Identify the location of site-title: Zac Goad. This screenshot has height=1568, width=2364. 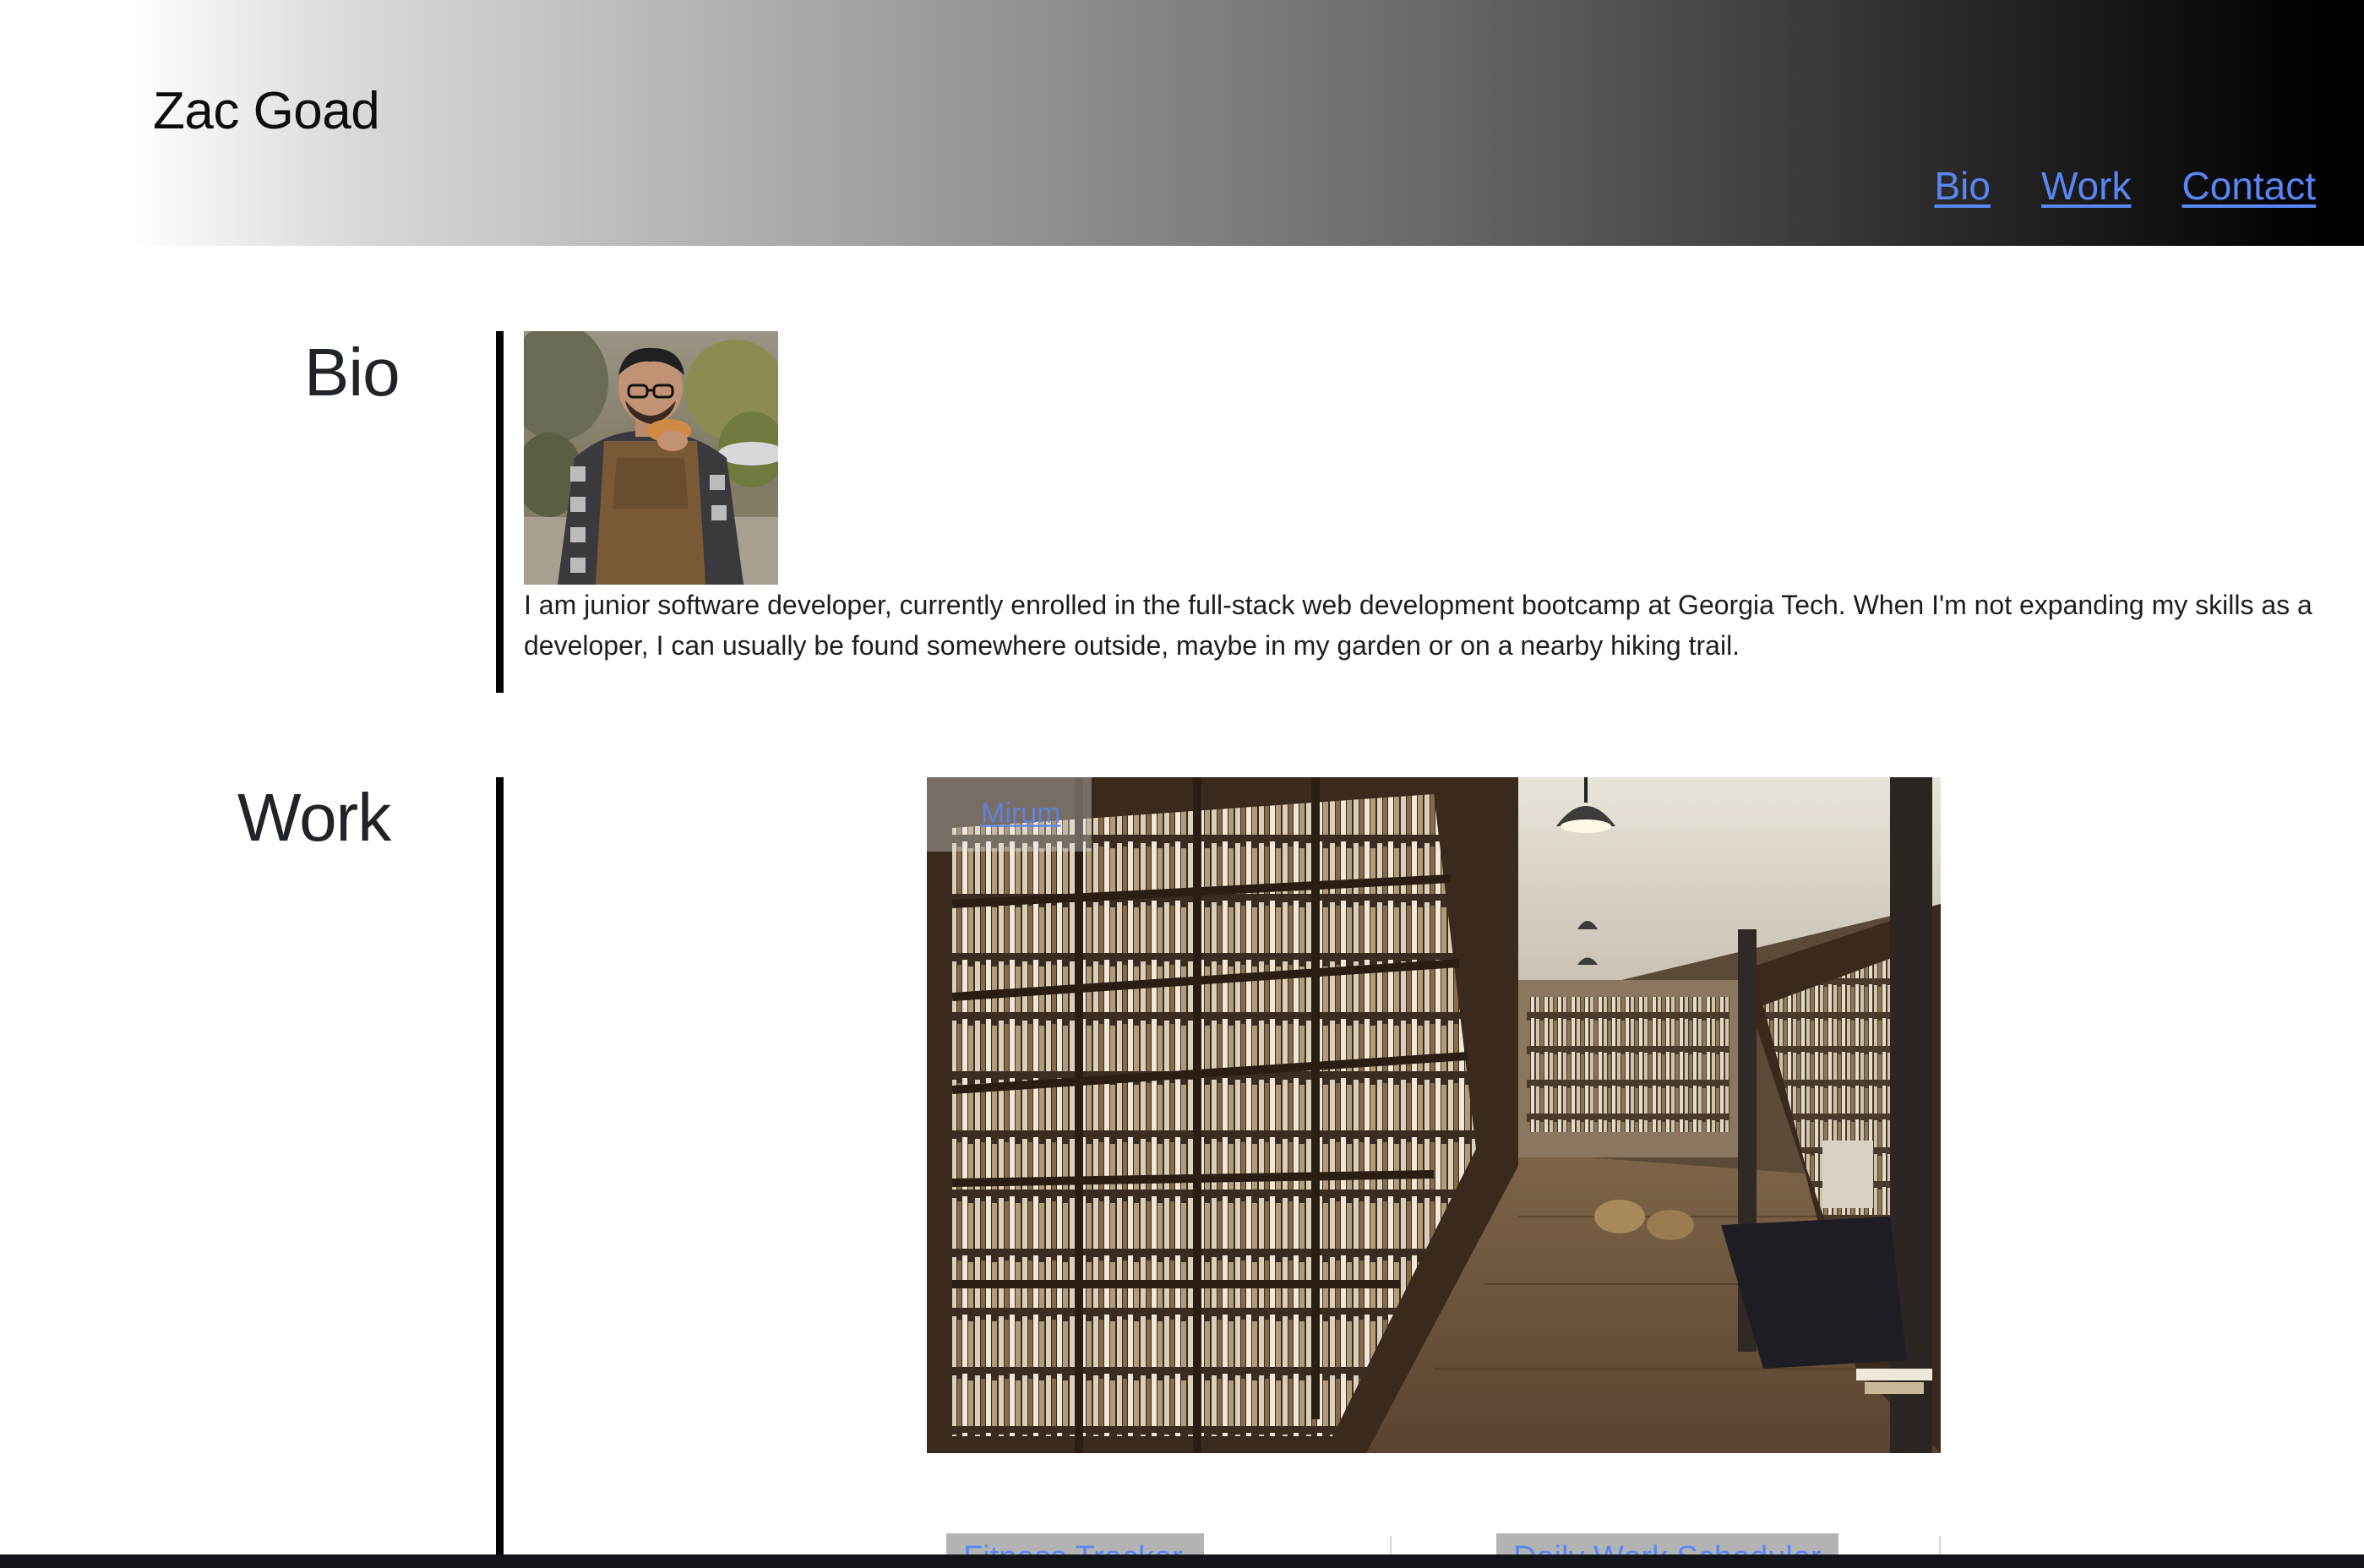
(266, 111).